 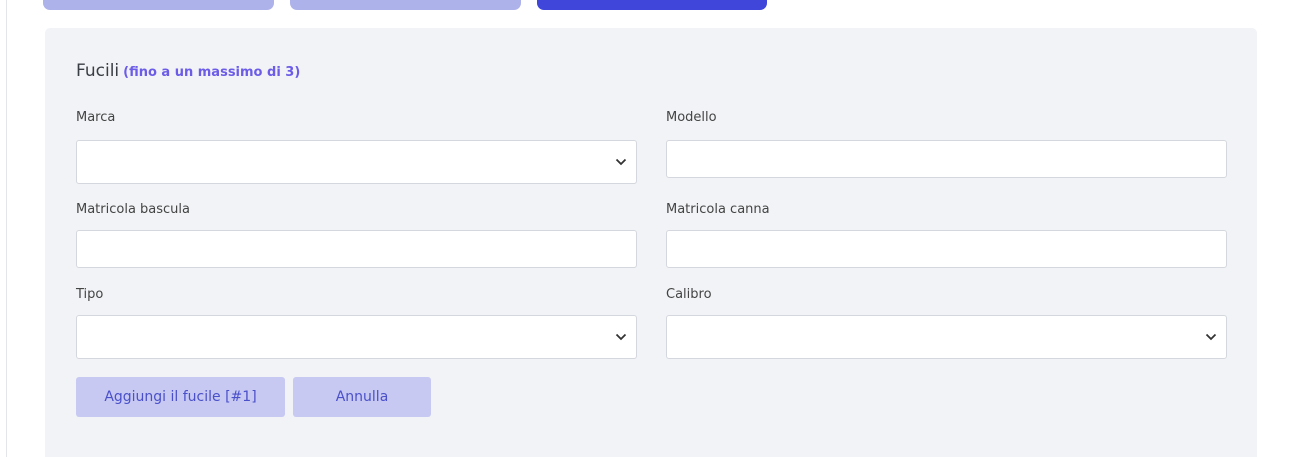 What do you see at coordinates (356, 249) in the screenshot?
I see `matricola-bascula-input` at bounding box center [356, 249].